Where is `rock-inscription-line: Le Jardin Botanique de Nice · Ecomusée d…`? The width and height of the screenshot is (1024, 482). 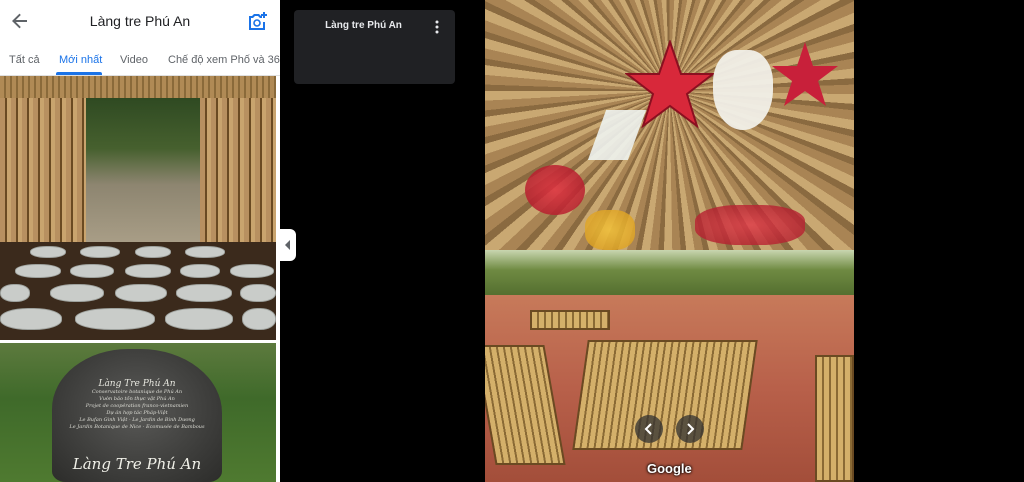
rock-inscription-line: Le Jardin Botanique de Nice · Ecomusée d… is located at coordinates (137, 427).